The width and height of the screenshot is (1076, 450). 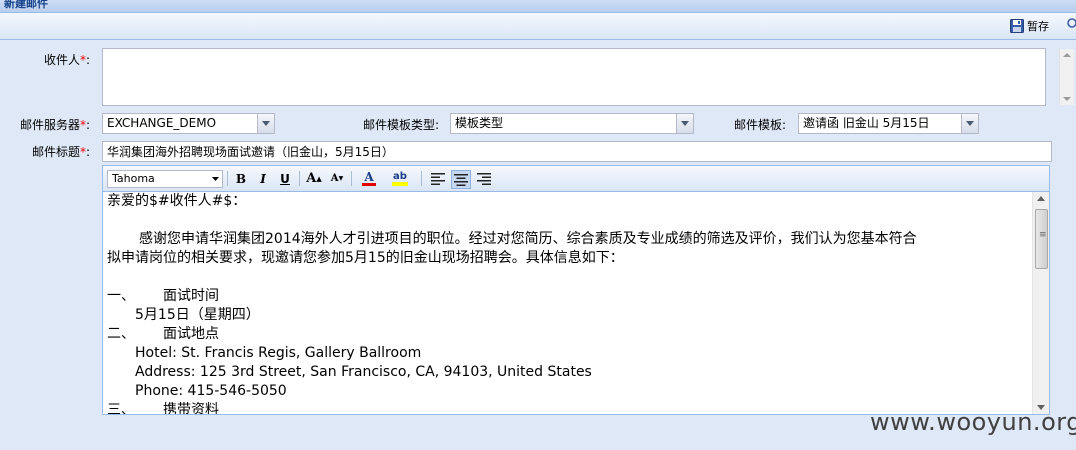 I want to click on scroll-down-icon, so click(x=1067, y=99).